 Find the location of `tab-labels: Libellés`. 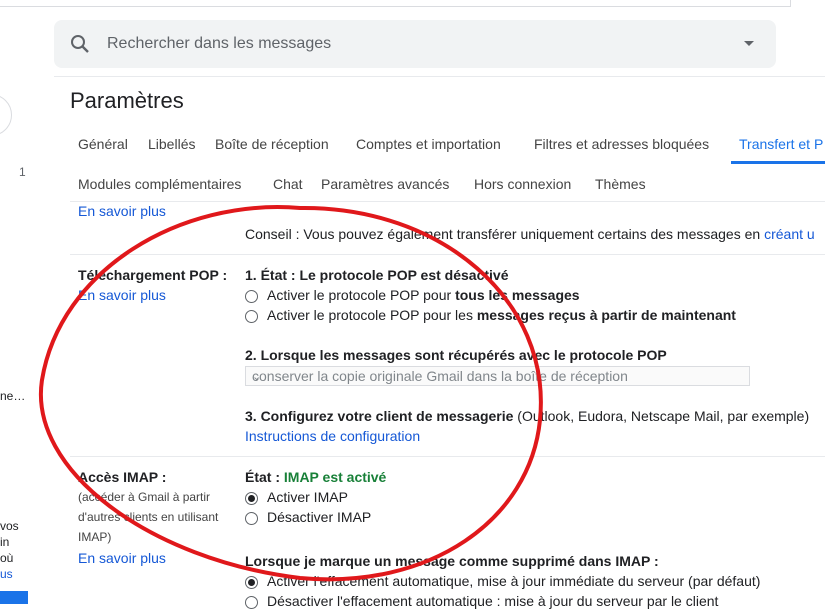

tab-labels: Libellés is located at coordinates (171, 144).